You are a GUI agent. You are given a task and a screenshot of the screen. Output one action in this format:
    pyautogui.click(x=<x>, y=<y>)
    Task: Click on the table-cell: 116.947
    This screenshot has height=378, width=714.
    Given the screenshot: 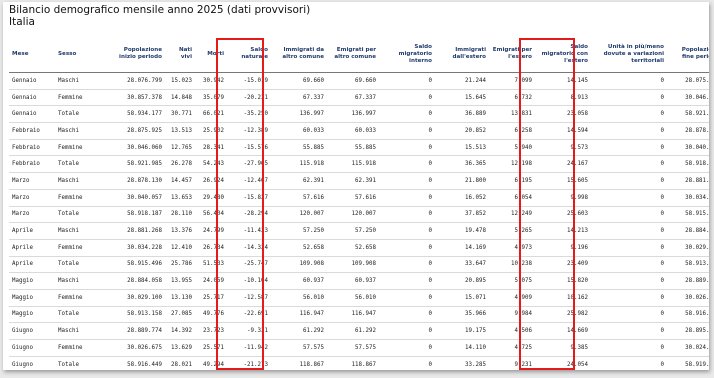 What is the action you would take?
    pyautogui.click(x=353, y=315)
    